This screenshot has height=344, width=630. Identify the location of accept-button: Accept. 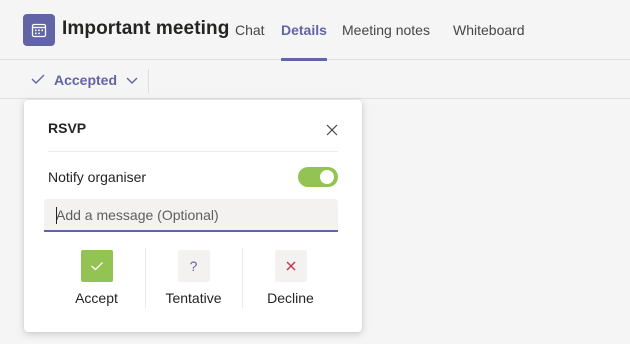
(96, 280).